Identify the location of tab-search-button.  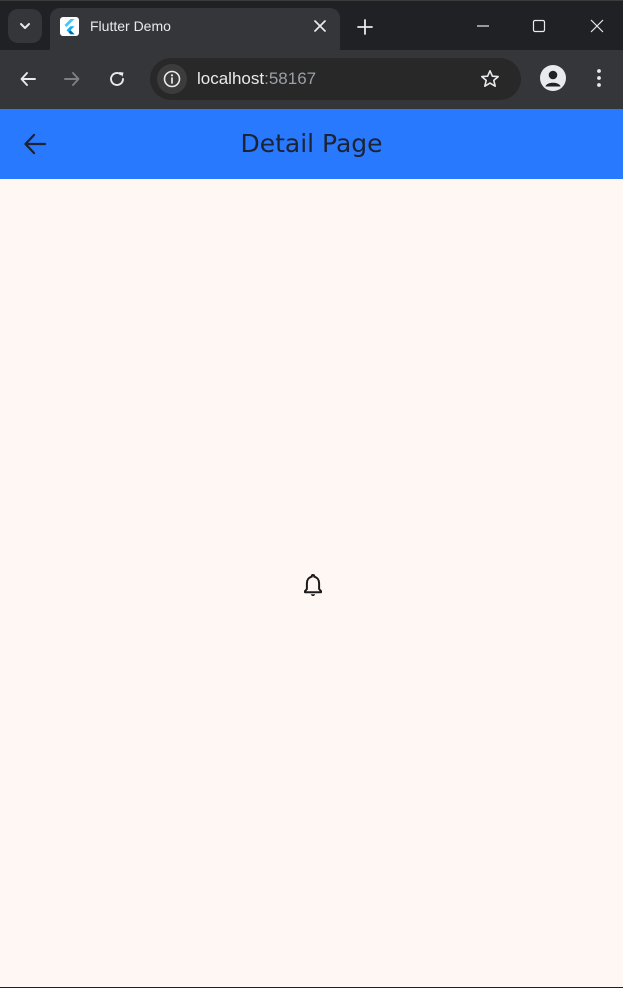
(25, 26).